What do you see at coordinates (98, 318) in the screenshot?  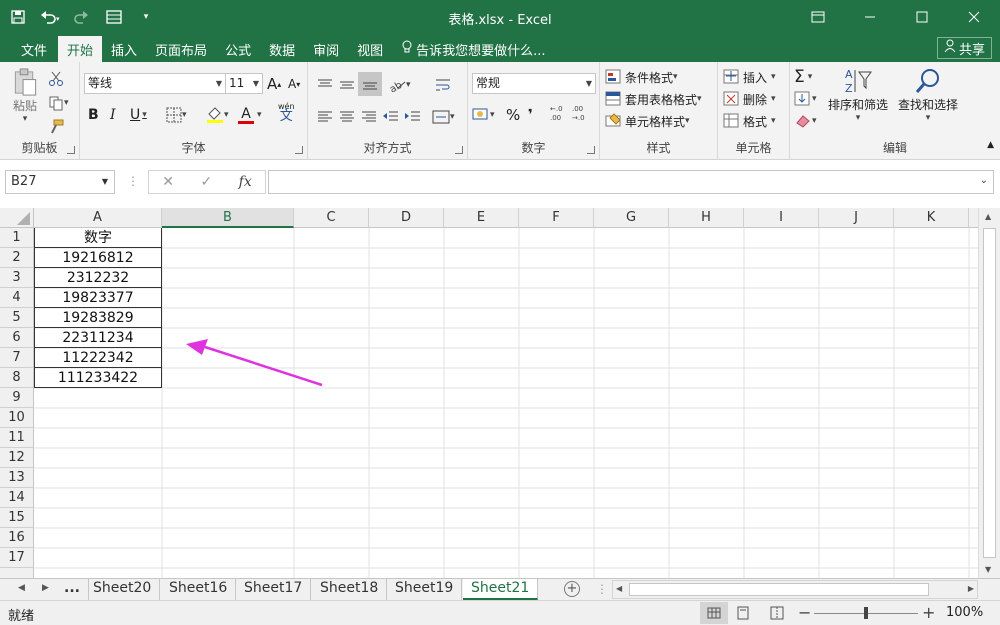 I see `cell-a5: 19283829` at bounding box center [98, 318].